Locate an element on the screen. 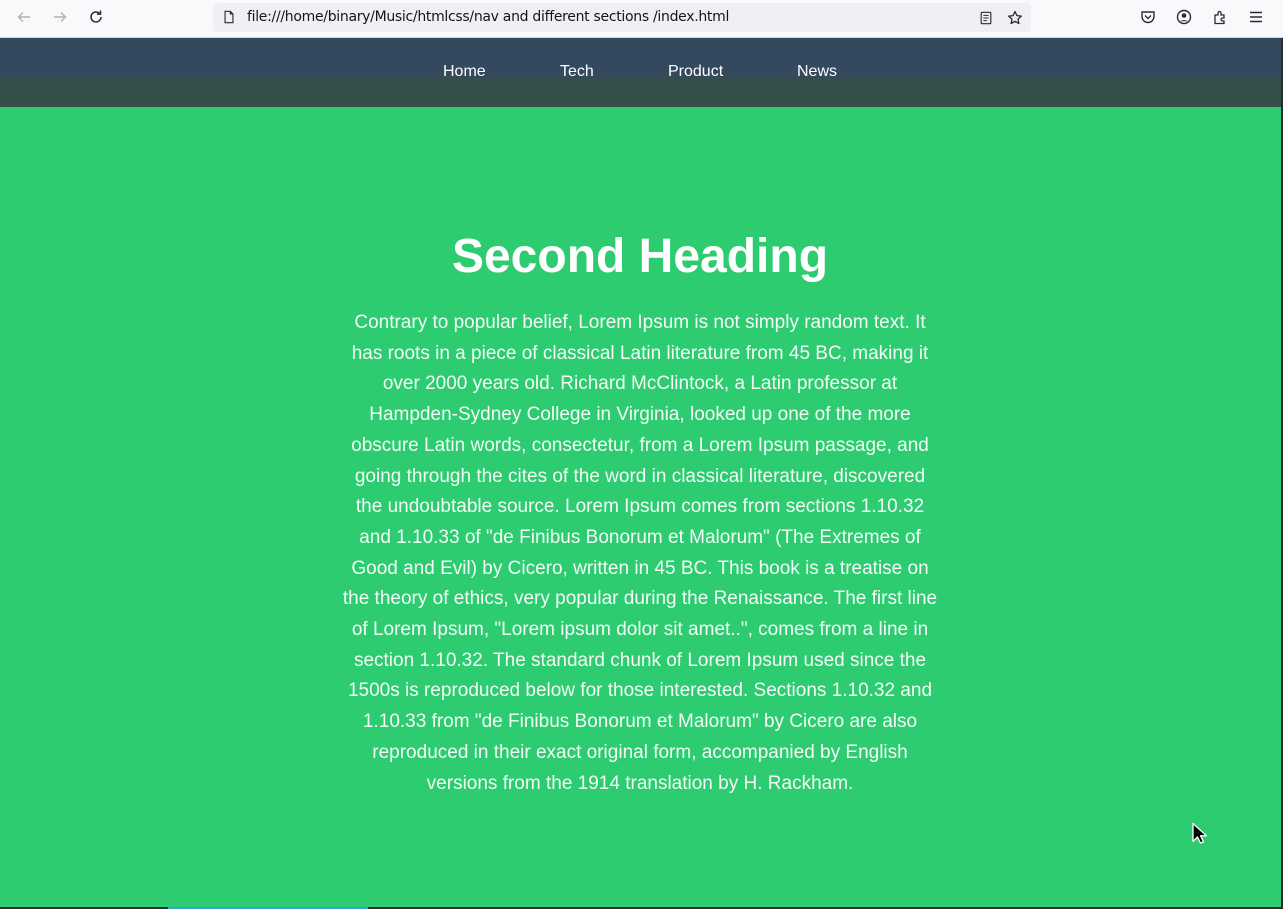 The width and height of the screenshot is (1283, 909). forward-arrow-icon is located at coordinates (60, 17).